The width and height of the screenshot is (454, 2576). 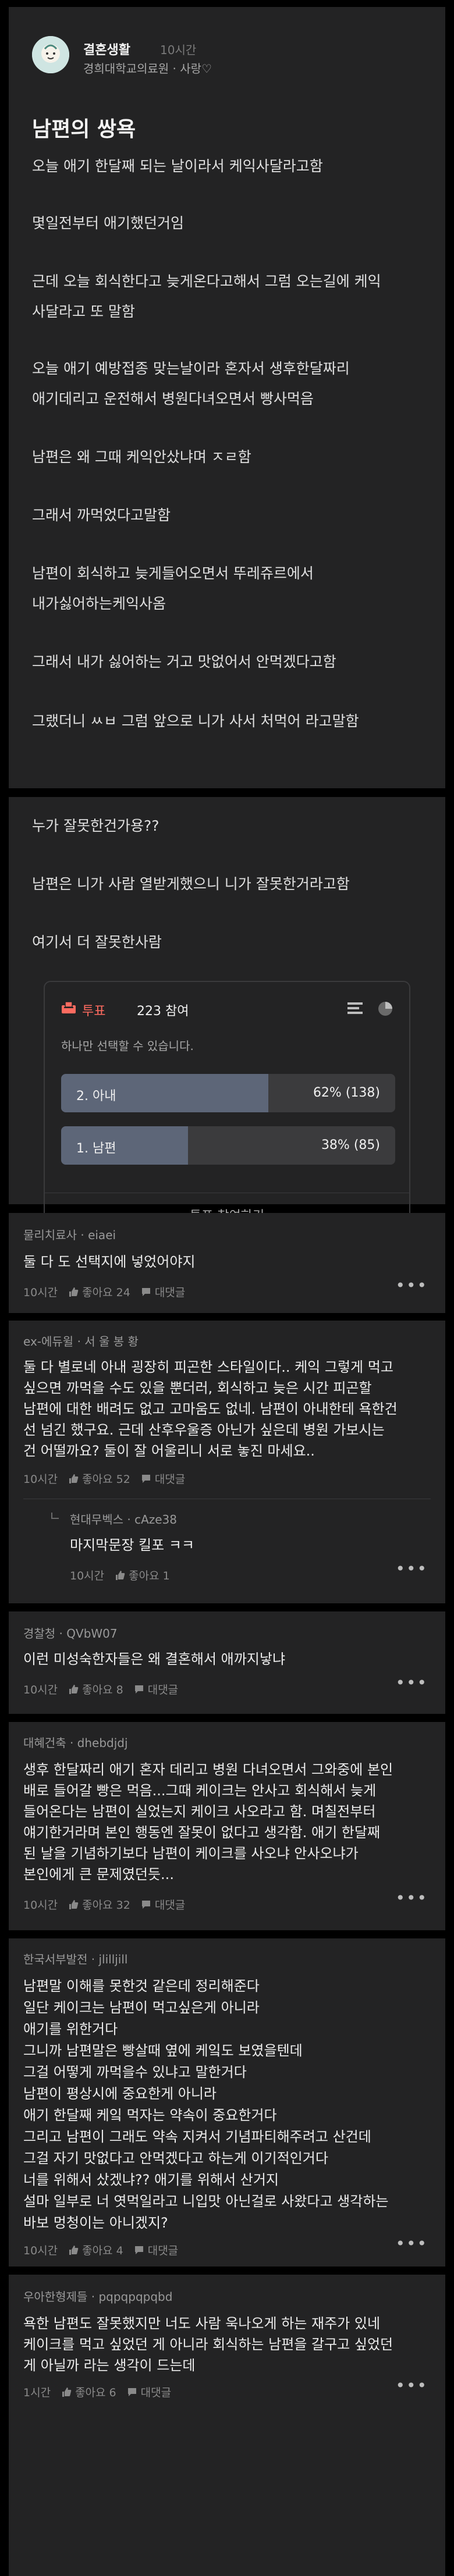 I want to click on pie-chart-icon, so click(x=385, y=1008).